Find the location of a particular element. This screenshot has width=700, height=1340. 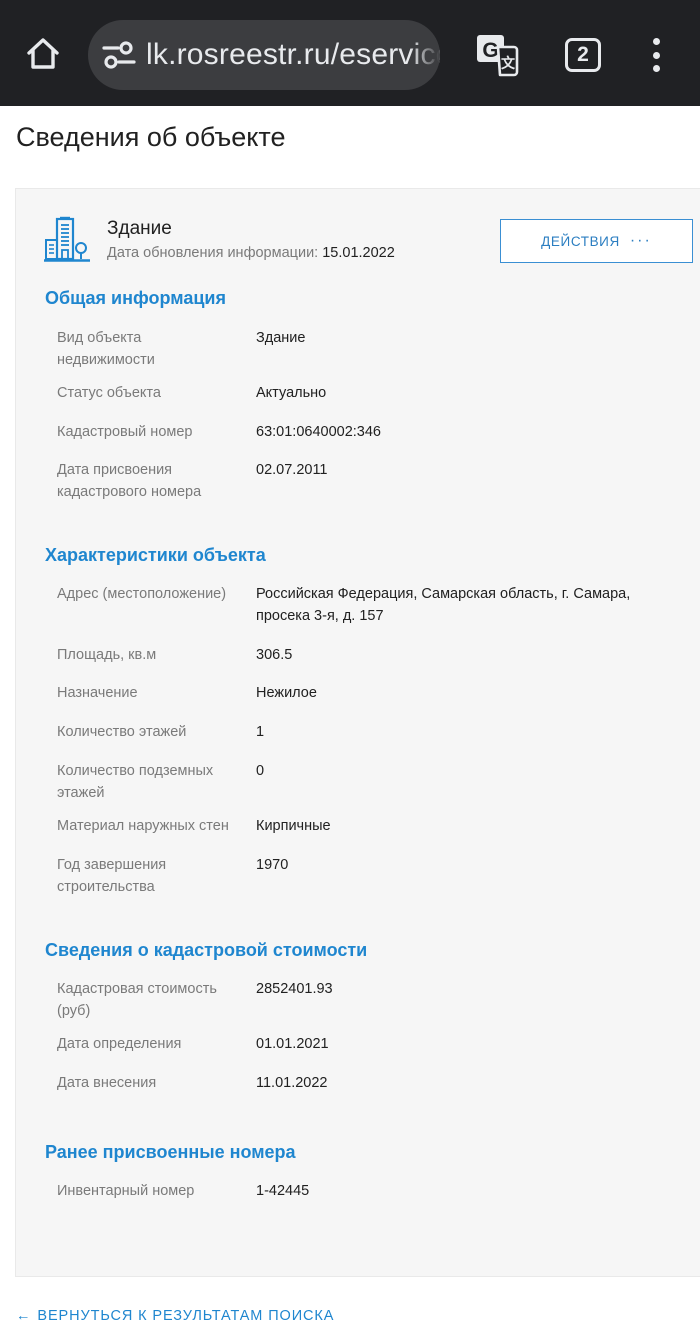

field-label: Дата определения is located at coordinates (119, 1044).